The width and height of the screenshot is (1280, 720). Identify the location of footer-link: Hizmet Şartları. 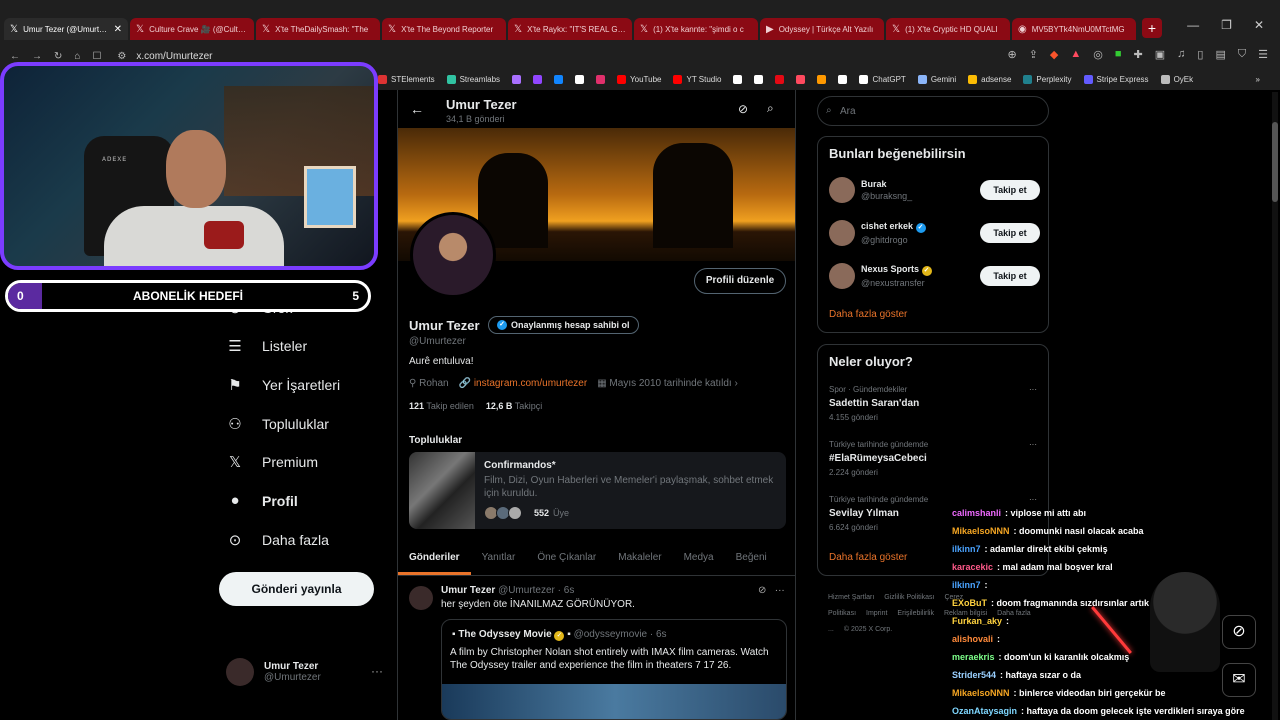
(851, 597).